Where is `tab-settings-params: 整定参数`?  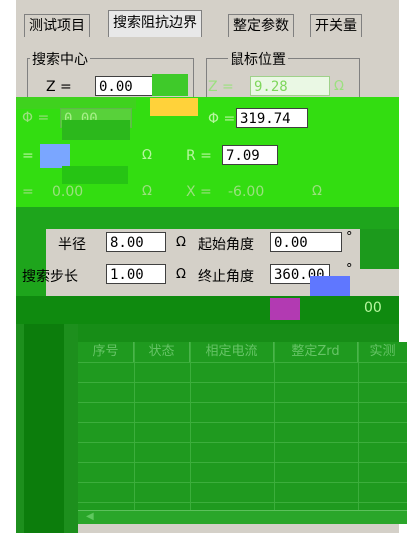
tab-settings-params: 整定参数 is located at coordinates (261, 25).